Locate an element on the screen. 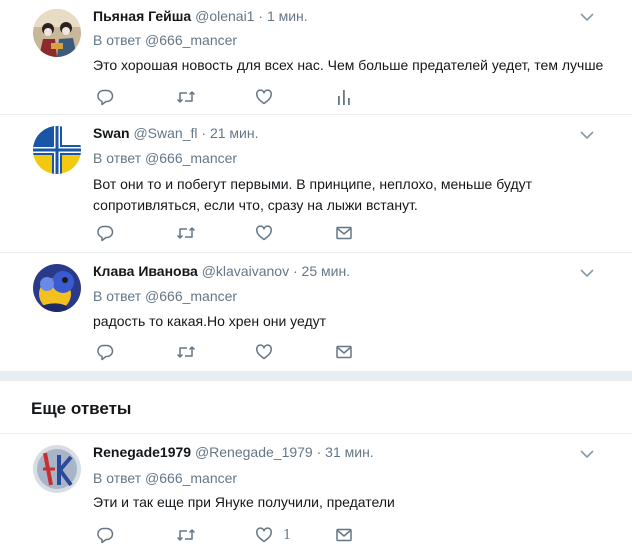 This screenshot has height=549, width=632. author-handle: @Swan_fl is located at coordinates (165, 133).